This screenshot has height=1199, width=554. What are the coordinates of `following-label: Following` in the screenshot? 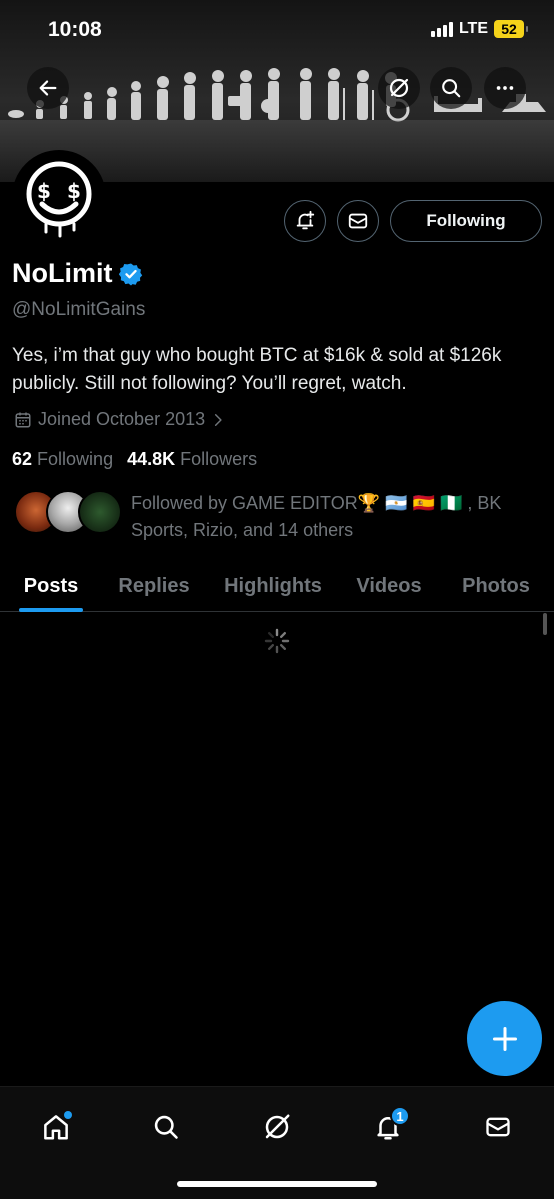 It's located at (75, 459).